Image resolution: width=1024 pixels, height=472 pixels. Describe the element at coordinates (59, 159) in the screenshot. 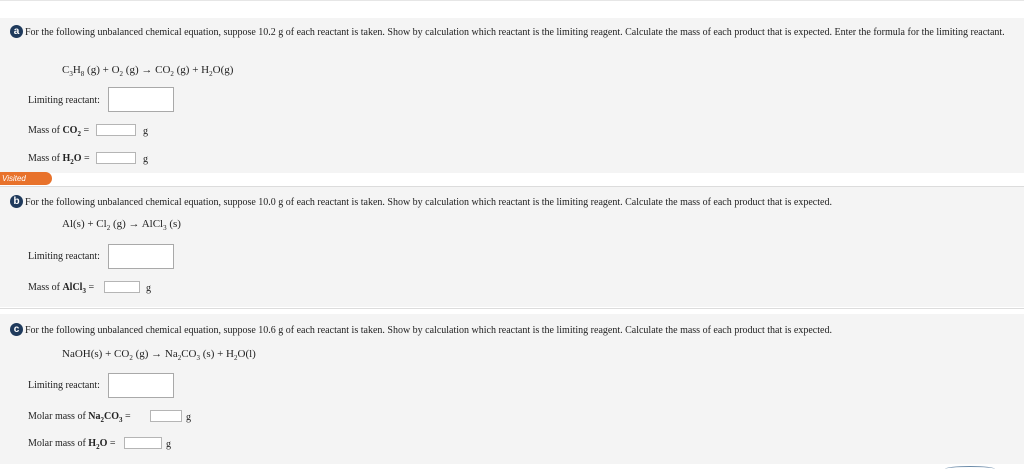

I see `part-a-mass2-label: Mass of H2O =` at that location.